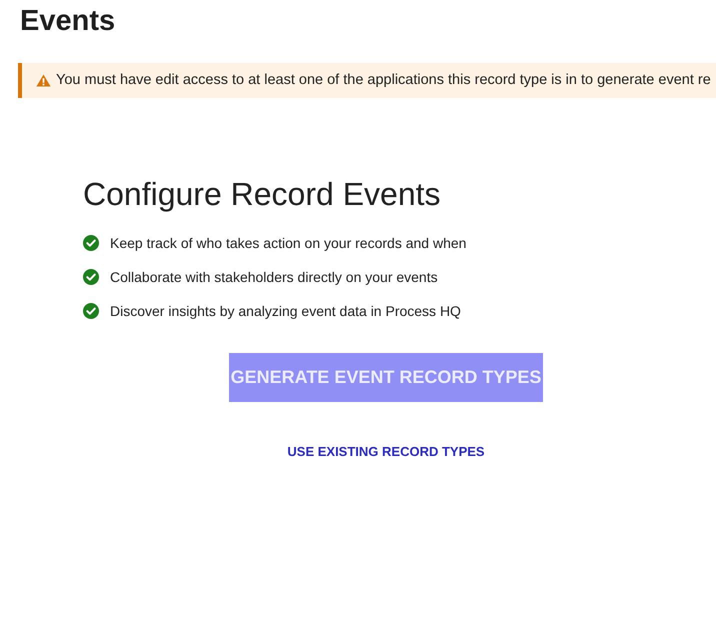 This screenshot has height=632, width=716. Describe the element at coordinates (274, 277) in the screenshot. I see `feature-text: Collaborate with stakeholders directly on your events` at that location.